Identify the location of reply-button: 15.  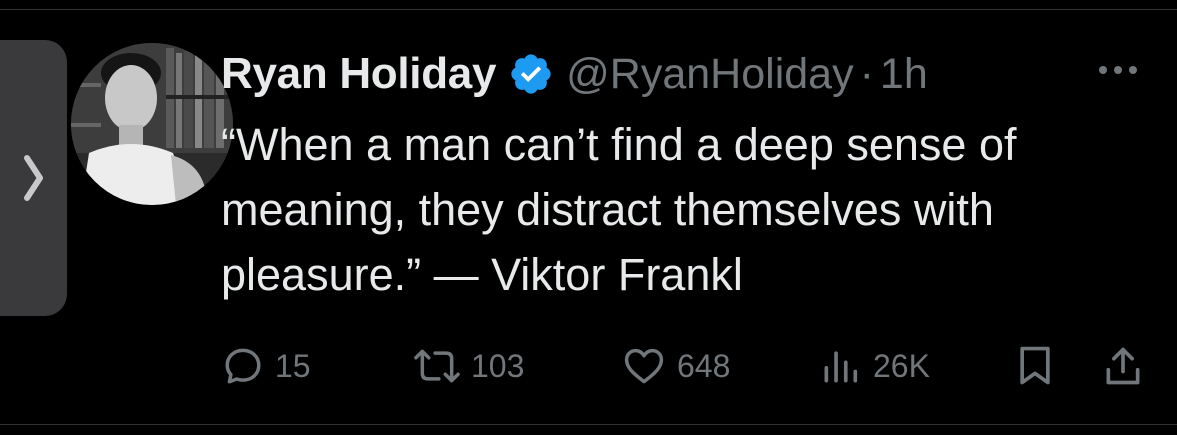
(266, 366).